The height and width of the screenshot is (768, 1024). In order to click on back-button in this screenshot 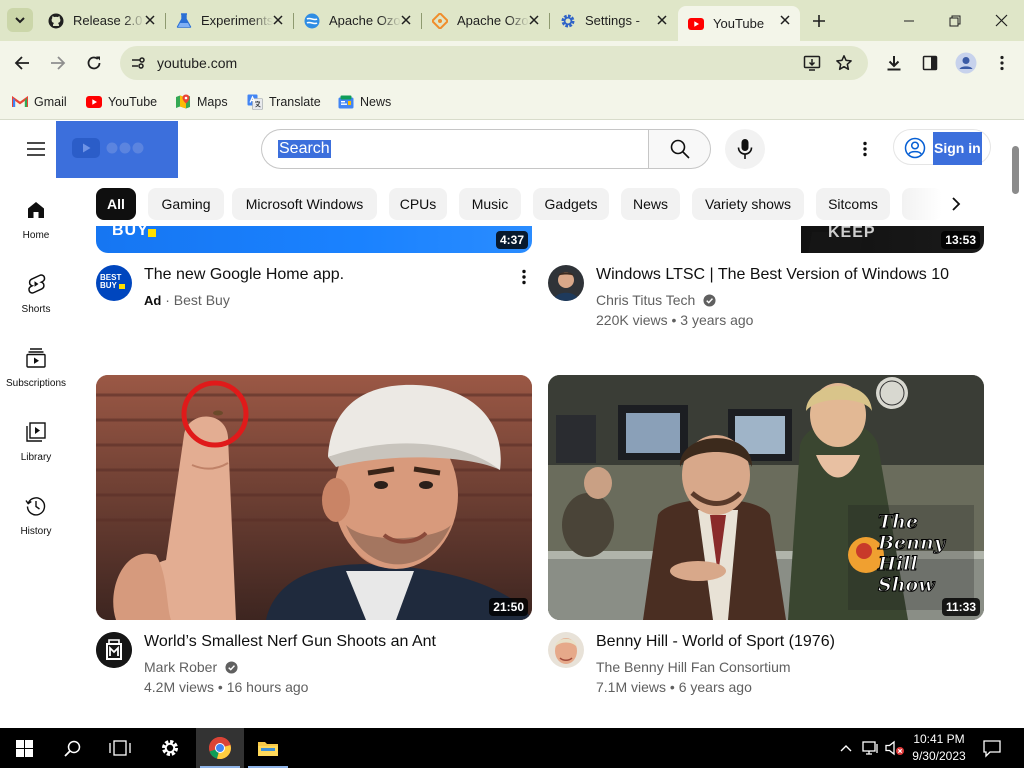, I will do `click(22, 63)`.